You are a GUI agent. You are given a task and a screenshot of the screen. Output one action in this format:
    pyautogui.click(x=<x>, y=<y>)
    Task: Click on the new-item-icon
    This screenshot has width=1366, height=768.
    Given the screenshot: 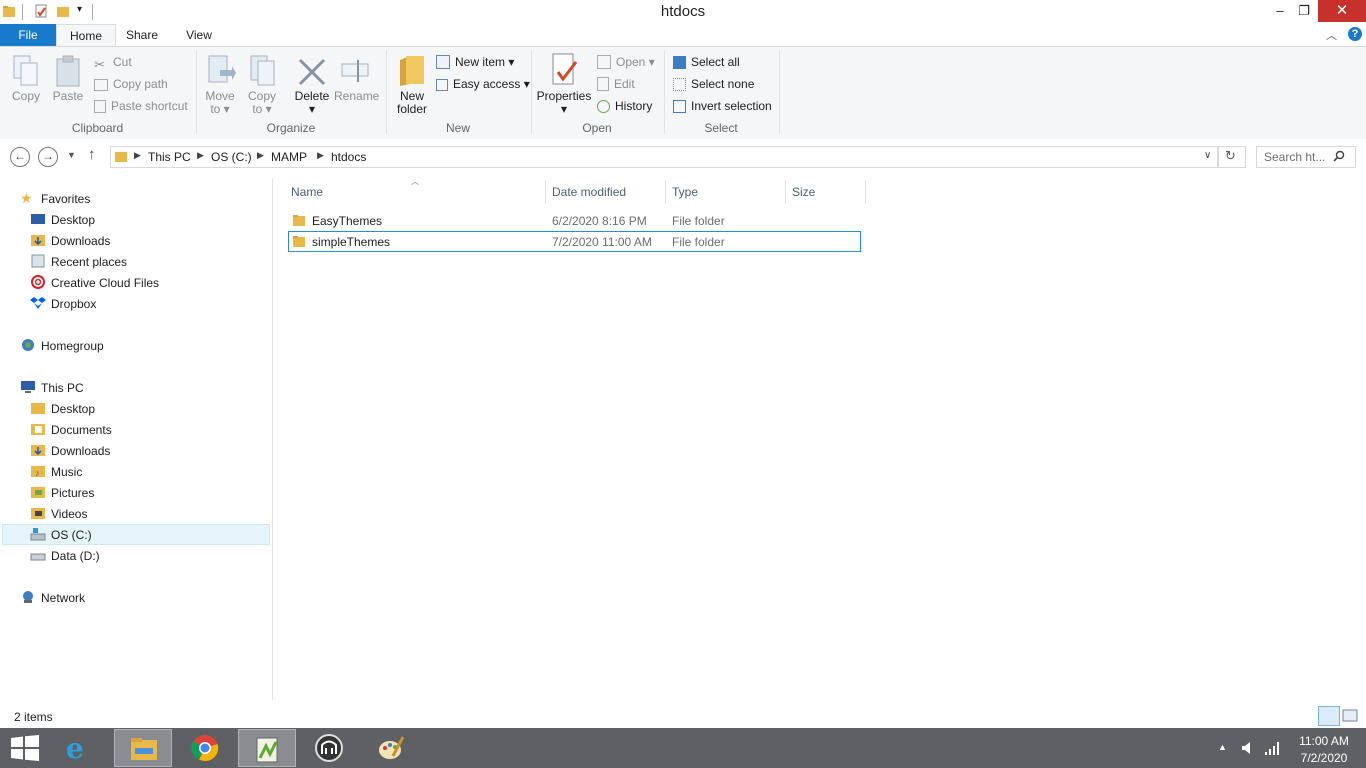 What is the action you would take?
    pyautogui.click(x=443, y=62)
    